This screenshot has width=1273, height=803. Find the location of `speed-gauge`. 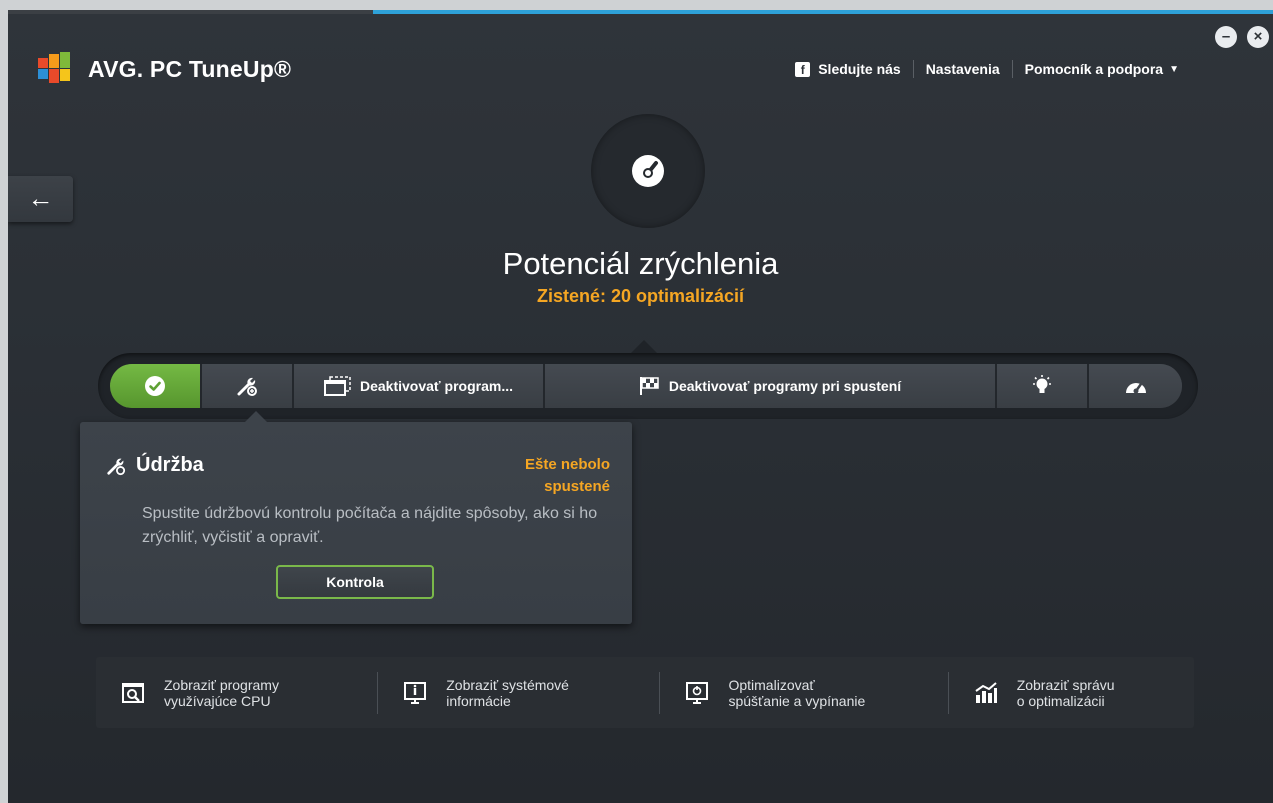

speed-gauge is located at coordinates (648, 171).